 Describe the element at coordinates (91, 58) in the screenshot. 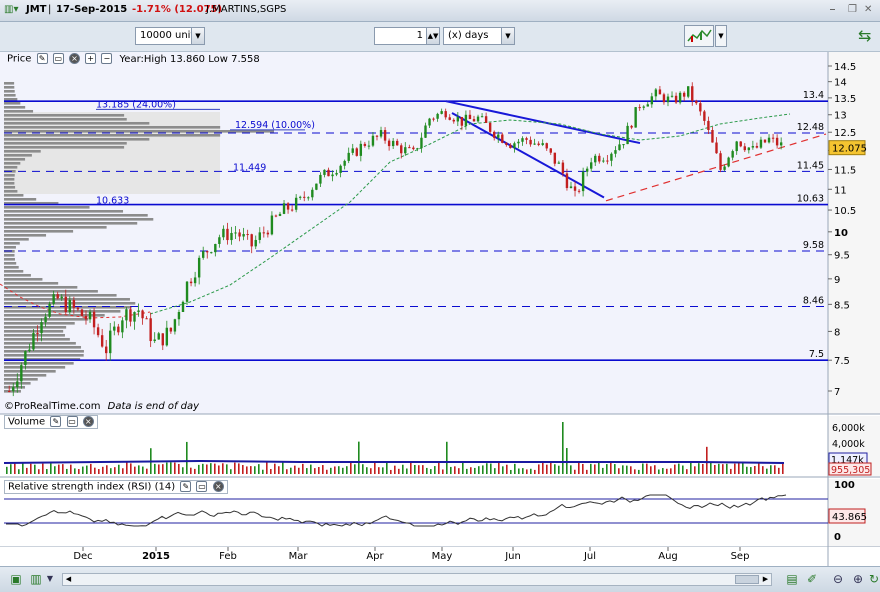

I see `zoom-in-icon: +` at that location.